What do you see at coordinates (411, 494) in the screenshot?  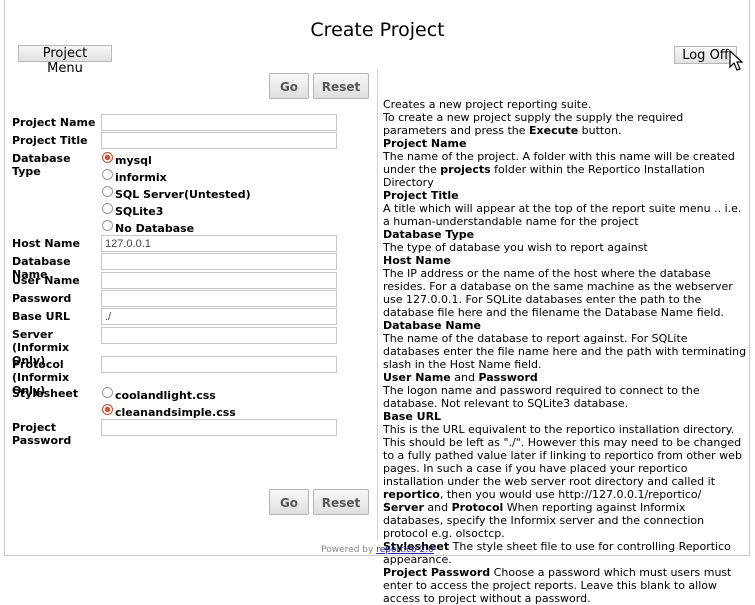 I see `help-bold: reportico` at bounding box center [411, 494].